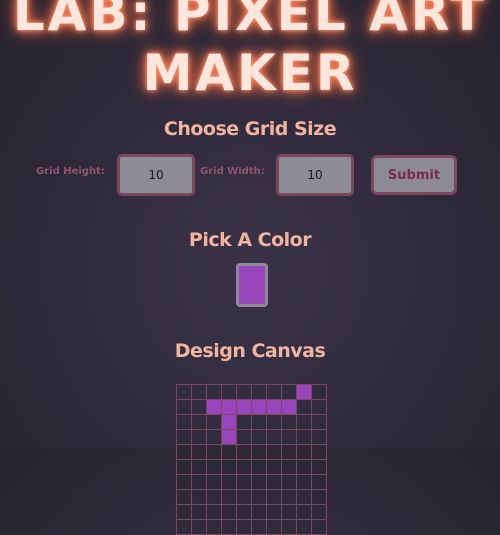  I want to click on grid-size-heading: Choose Grid Size, so click(250, 129).